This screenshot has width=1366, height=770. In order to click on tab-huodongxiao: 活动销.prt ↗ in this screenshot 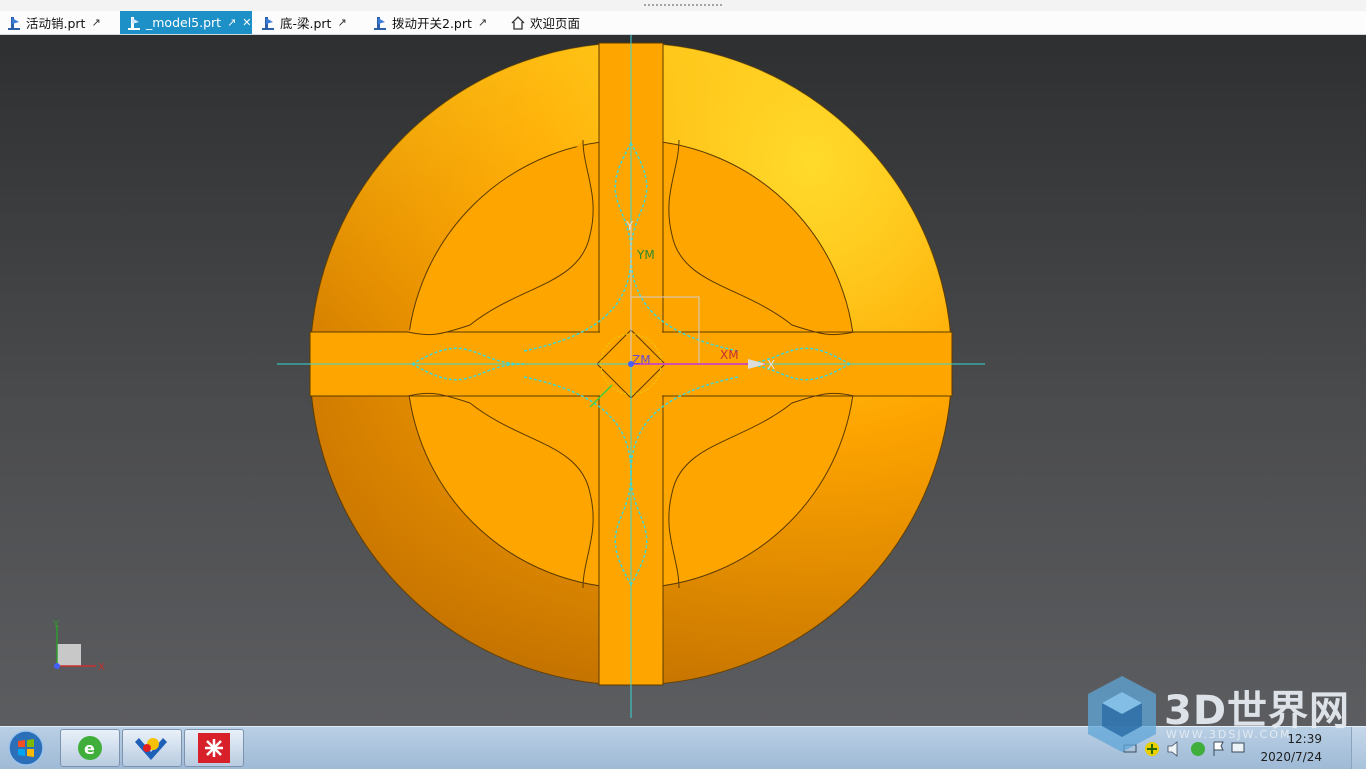, I will do `click(59, 22)`.